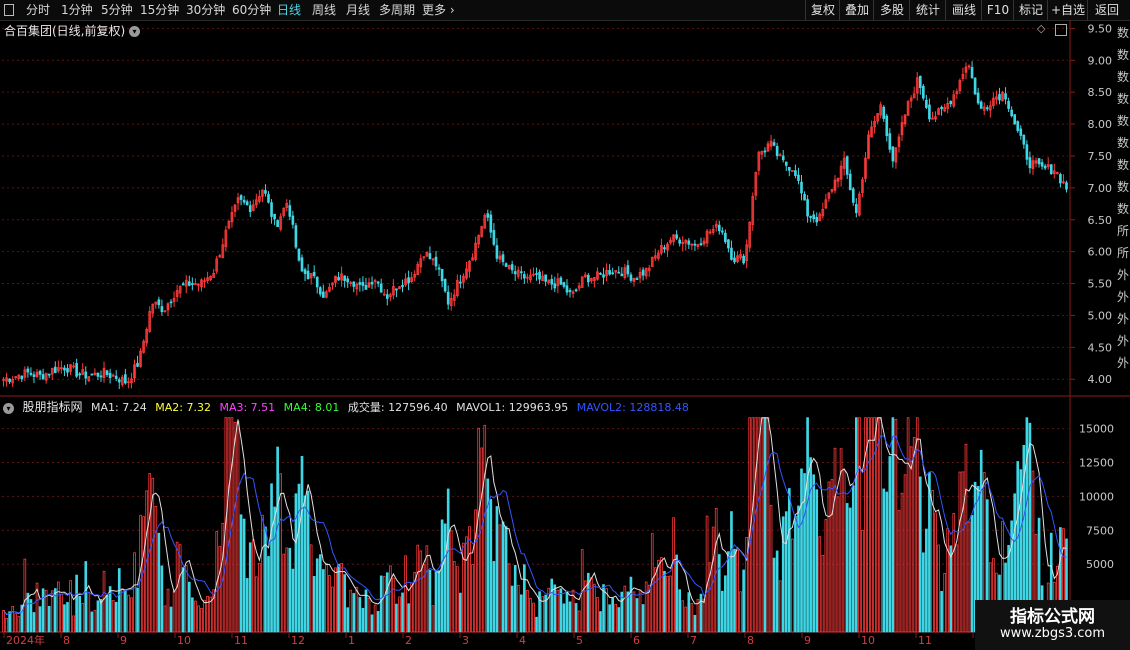  Describe the element at coordinates (11, 10) in the screenshot. I see `menu-icon` at that location.